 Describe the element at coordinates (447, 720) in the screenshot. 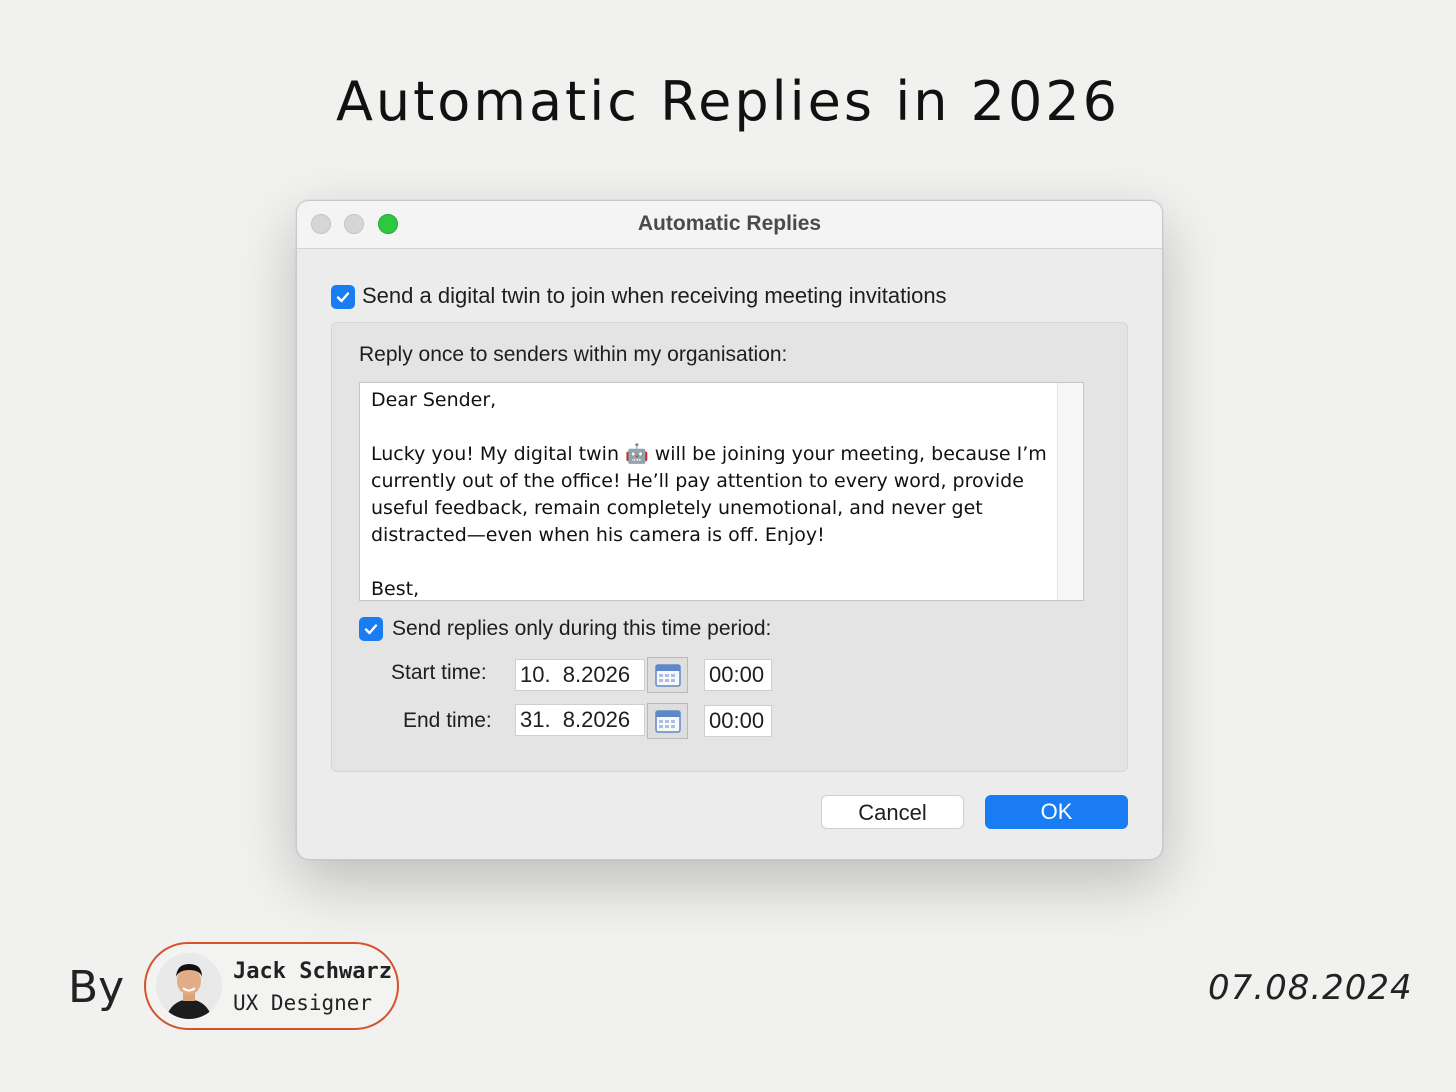

I see `end-time-label: End time:` at that location.